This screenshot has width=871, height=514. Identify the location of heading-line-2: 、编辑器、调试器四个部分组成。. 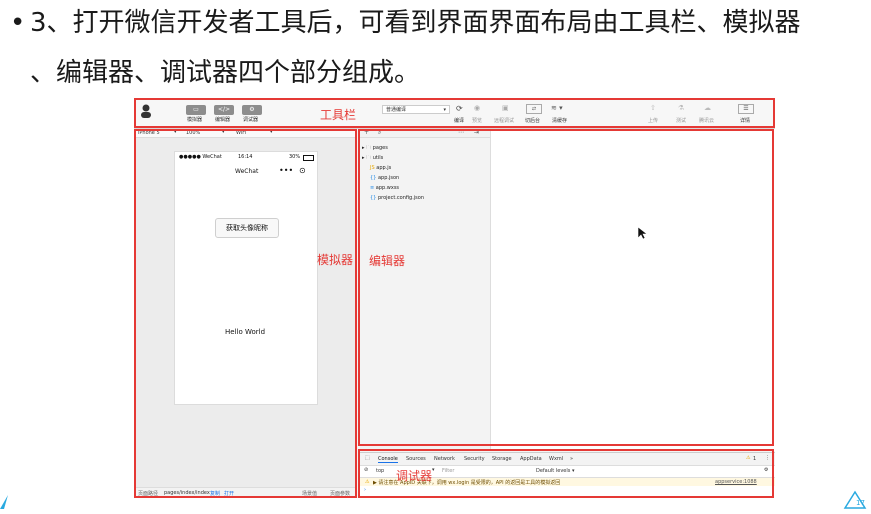
(225, 73).